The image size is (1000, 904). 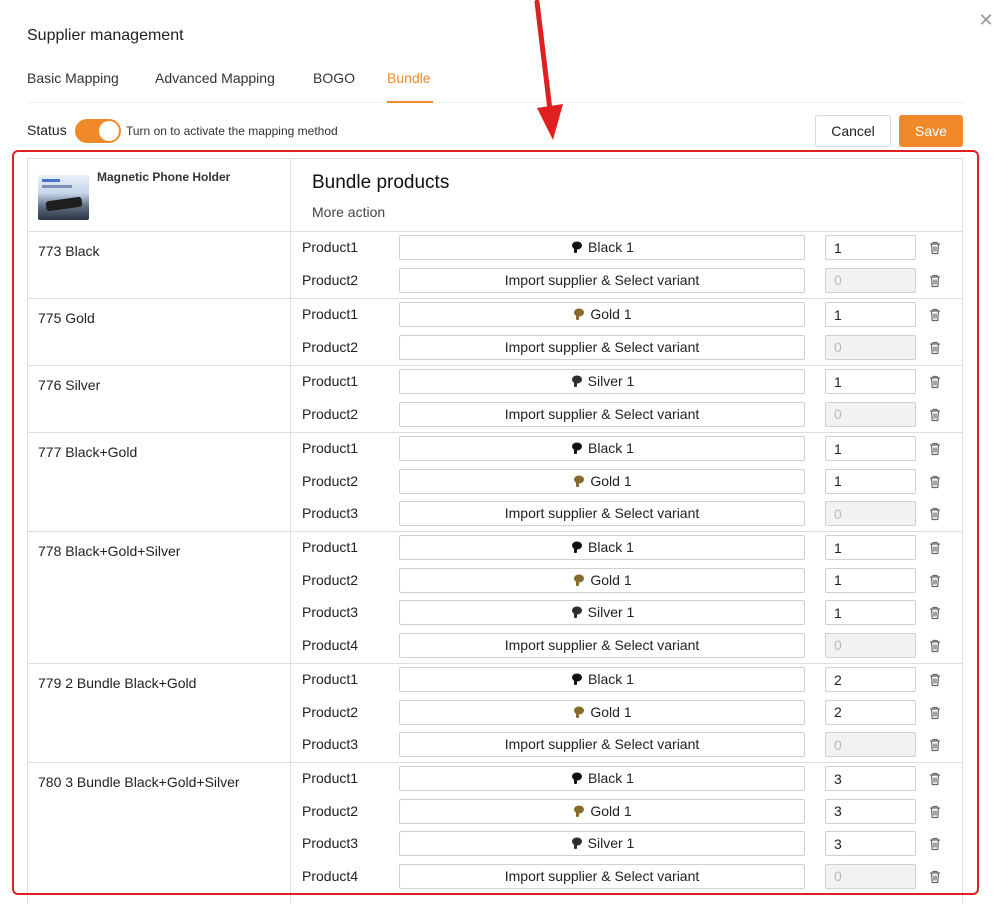 I want to click on tab-bundle: Bundle, so click(x=409, y=78).